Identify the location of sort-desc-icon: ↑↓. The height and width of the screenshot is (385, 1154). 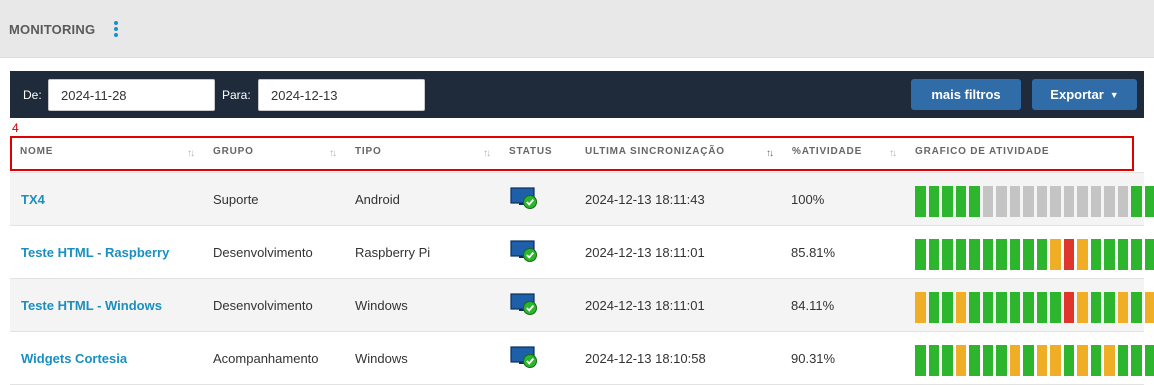
(770, 153).